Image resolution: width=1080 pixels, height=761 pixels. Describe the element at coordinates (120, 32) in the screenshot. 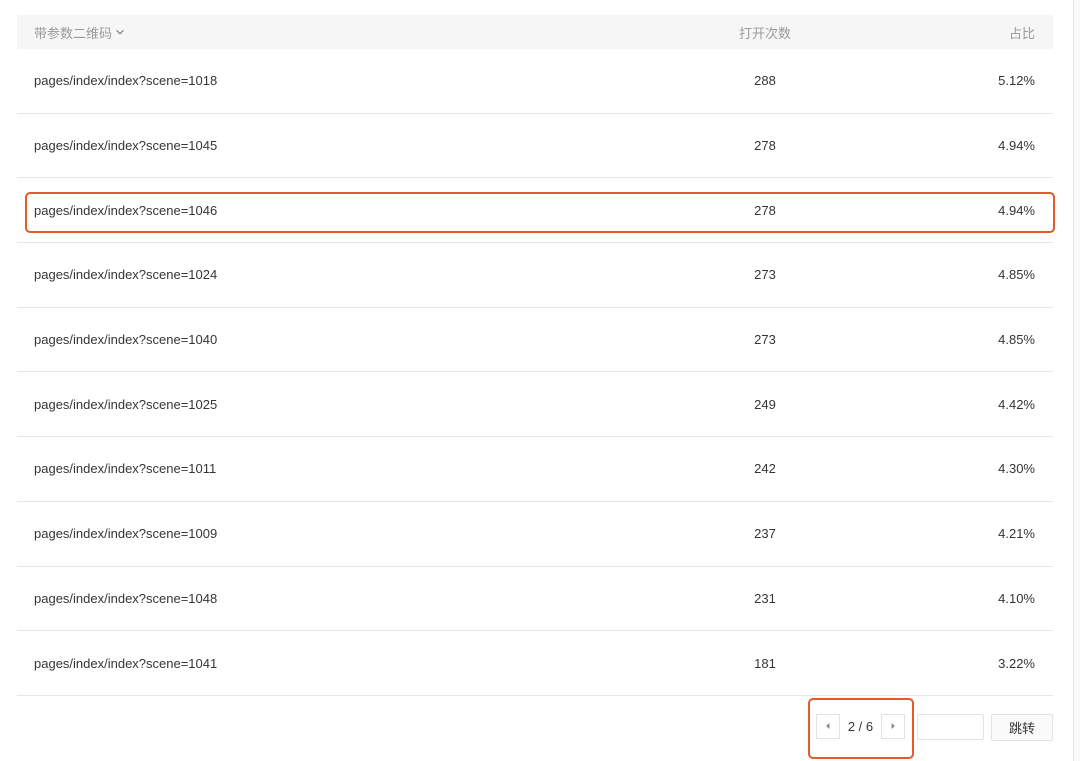

I see `chevron-down-icon` at that location.